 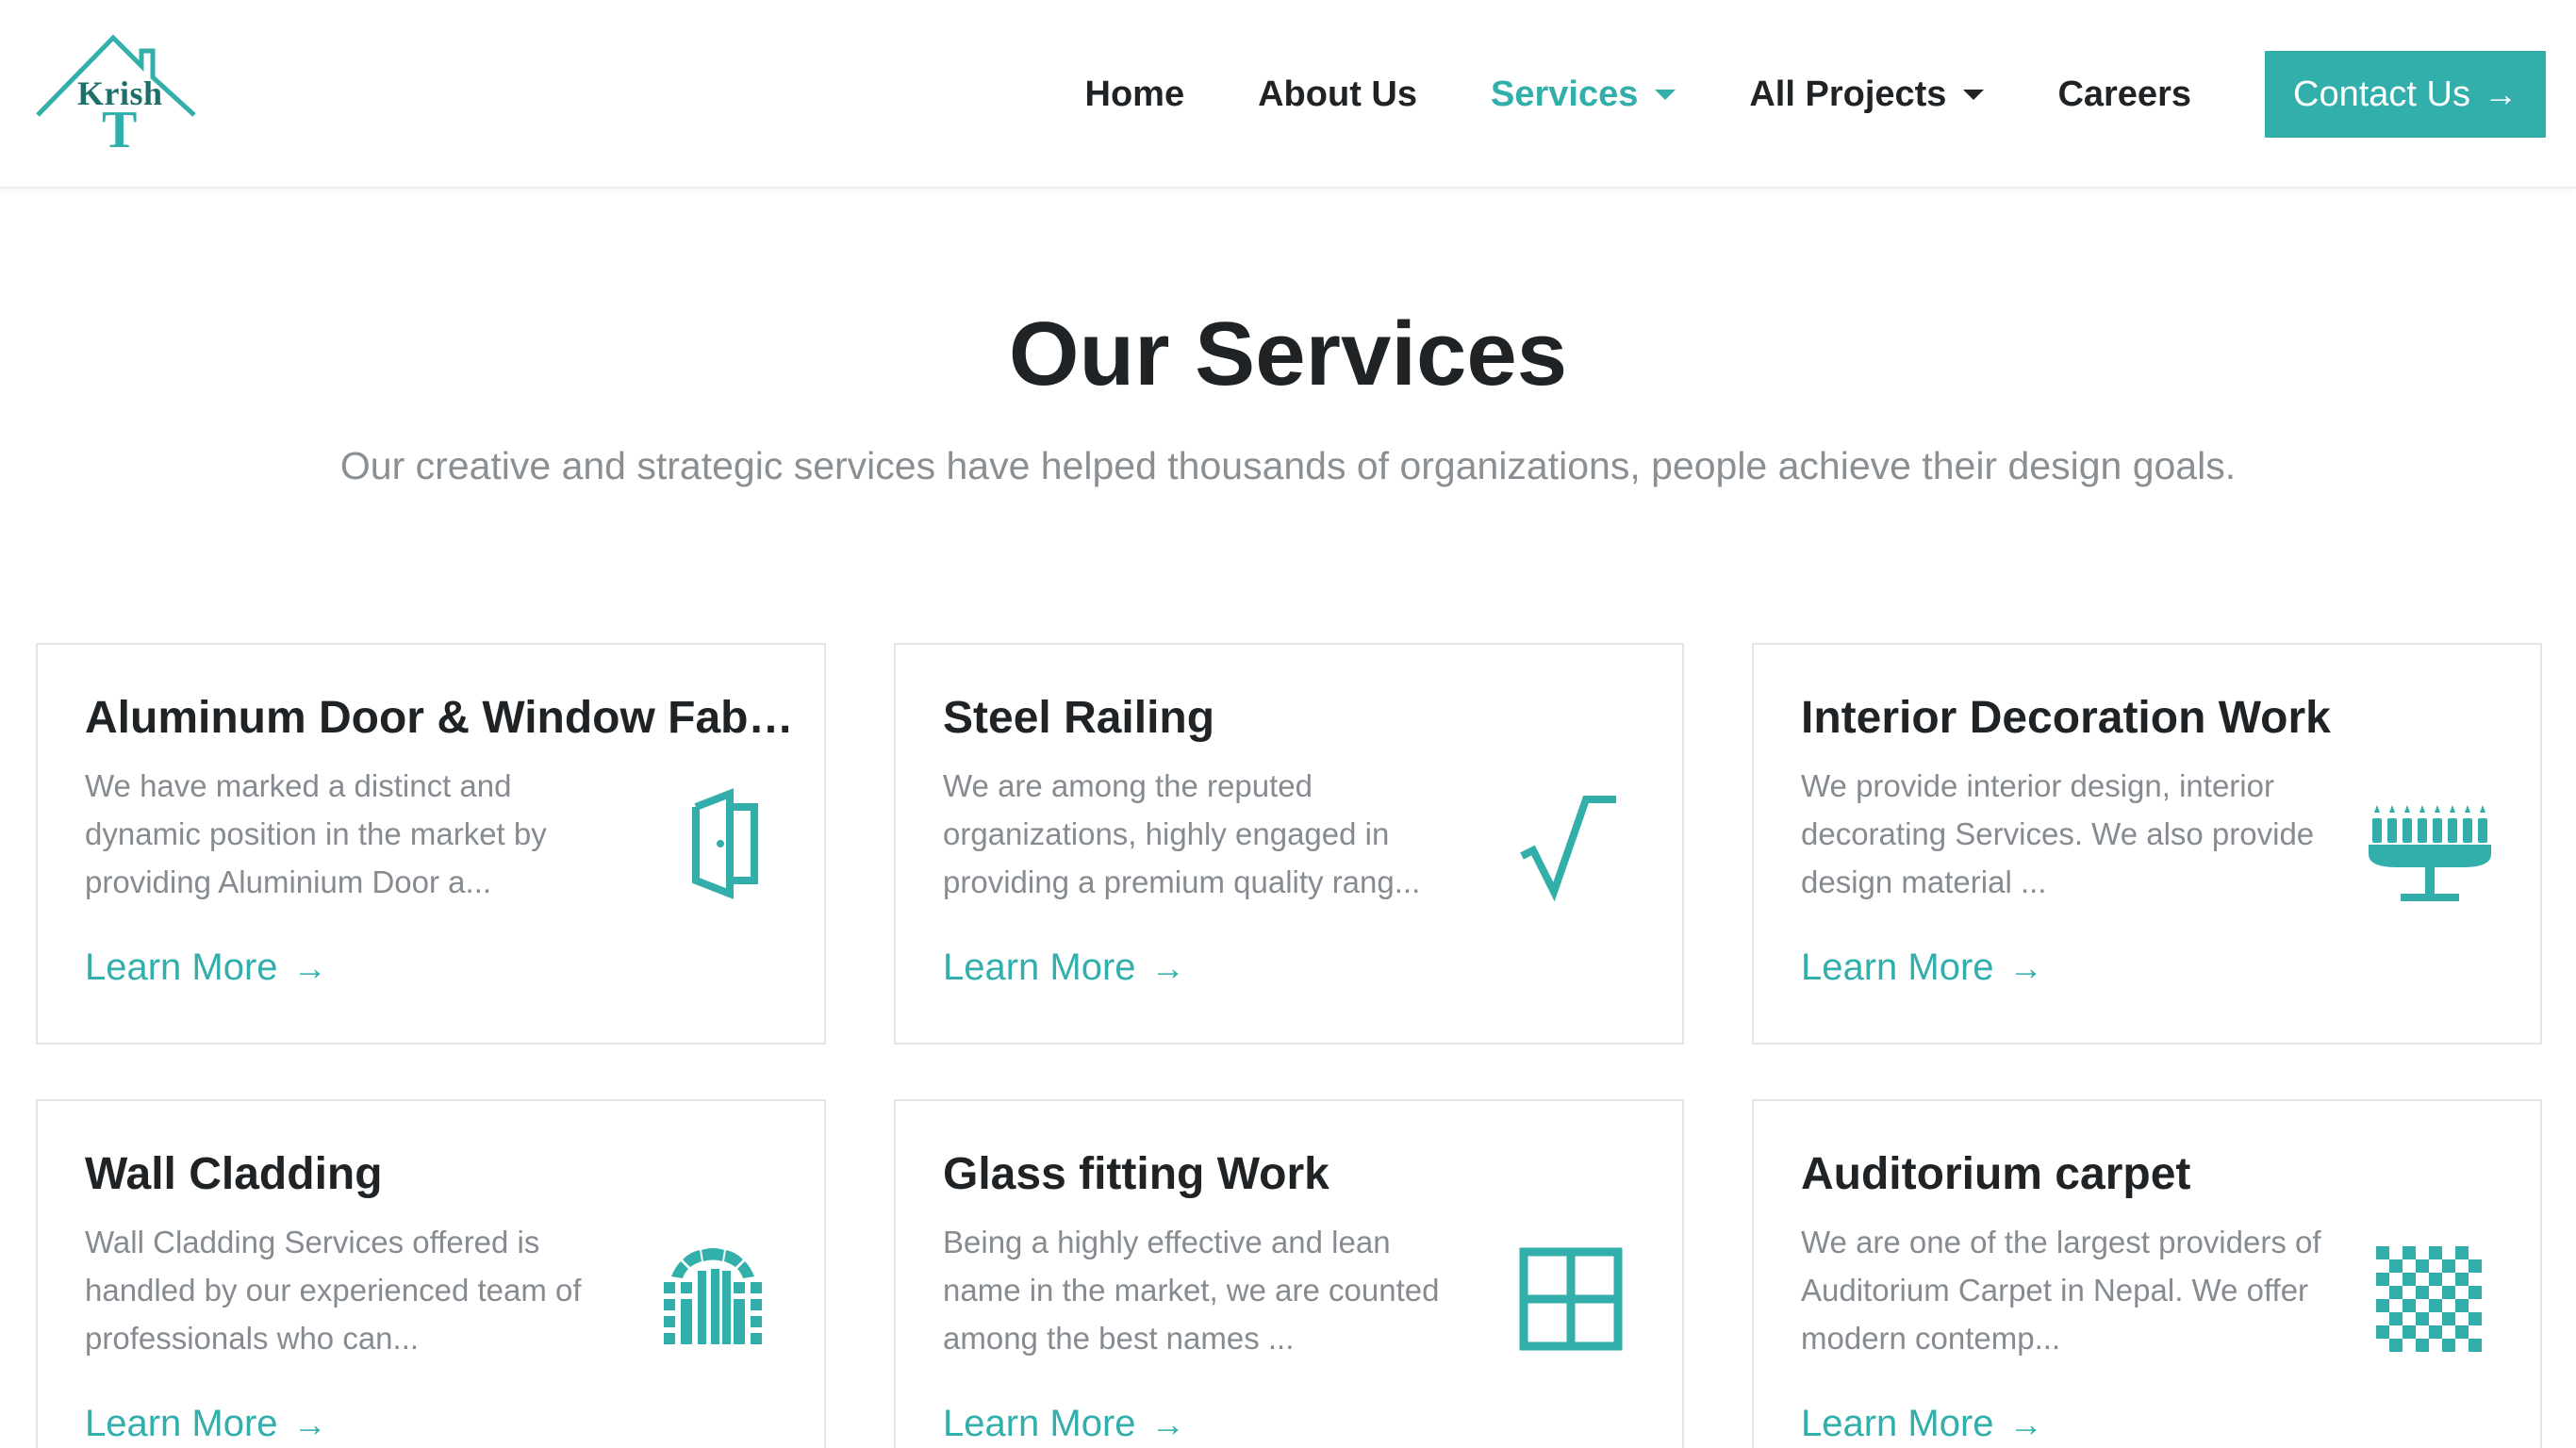 I want to click on arch-icon, so click(x=713, y=1299).